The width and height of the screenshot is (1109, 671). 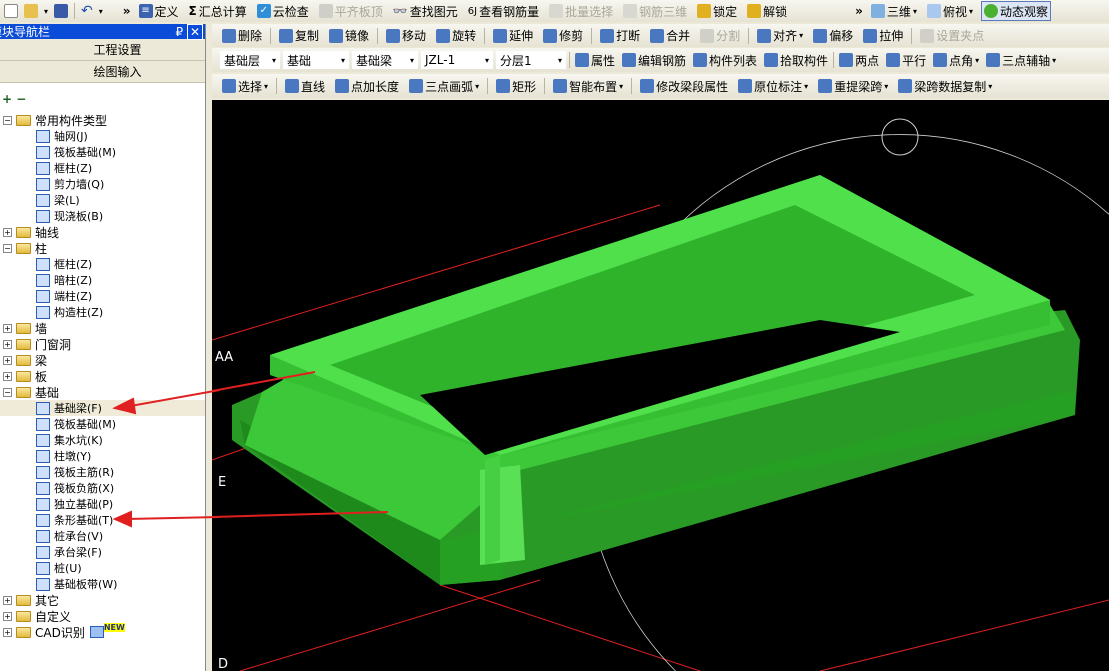 I want to click on tool-button: 合并, so click(x=670, y=35).